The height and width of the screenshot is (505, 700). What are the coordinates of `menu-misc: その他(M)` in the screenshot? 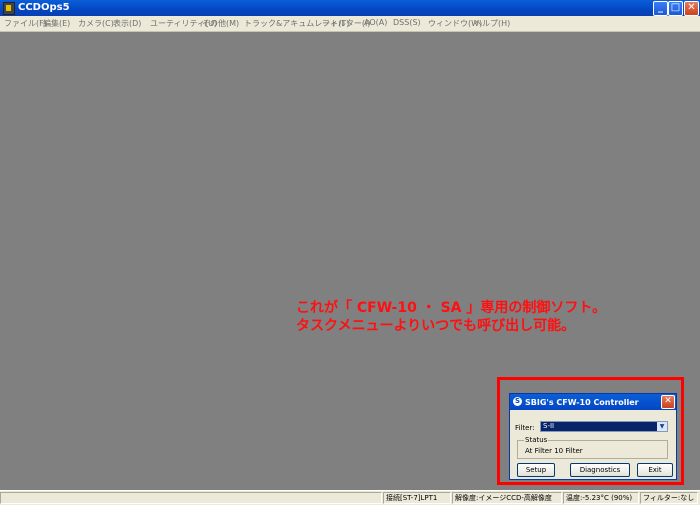 It's located at (220, 23).